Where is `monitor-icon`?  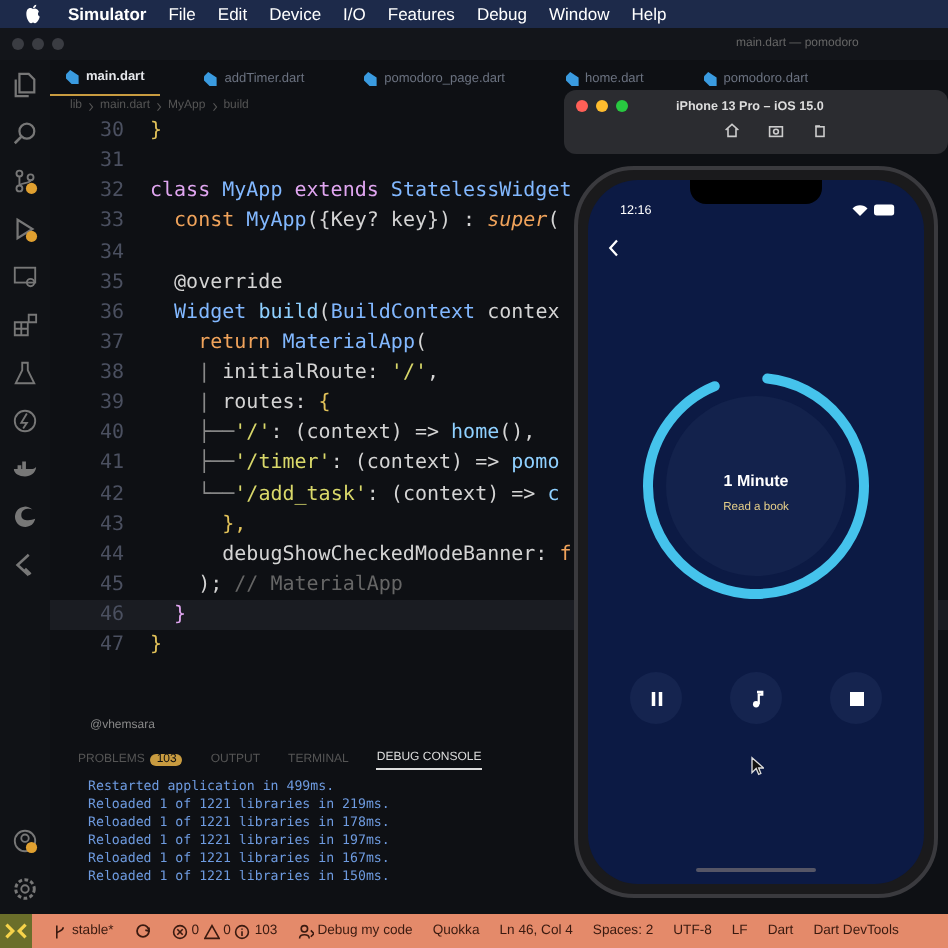
monitor-icon is located at coordinates (25, 277).